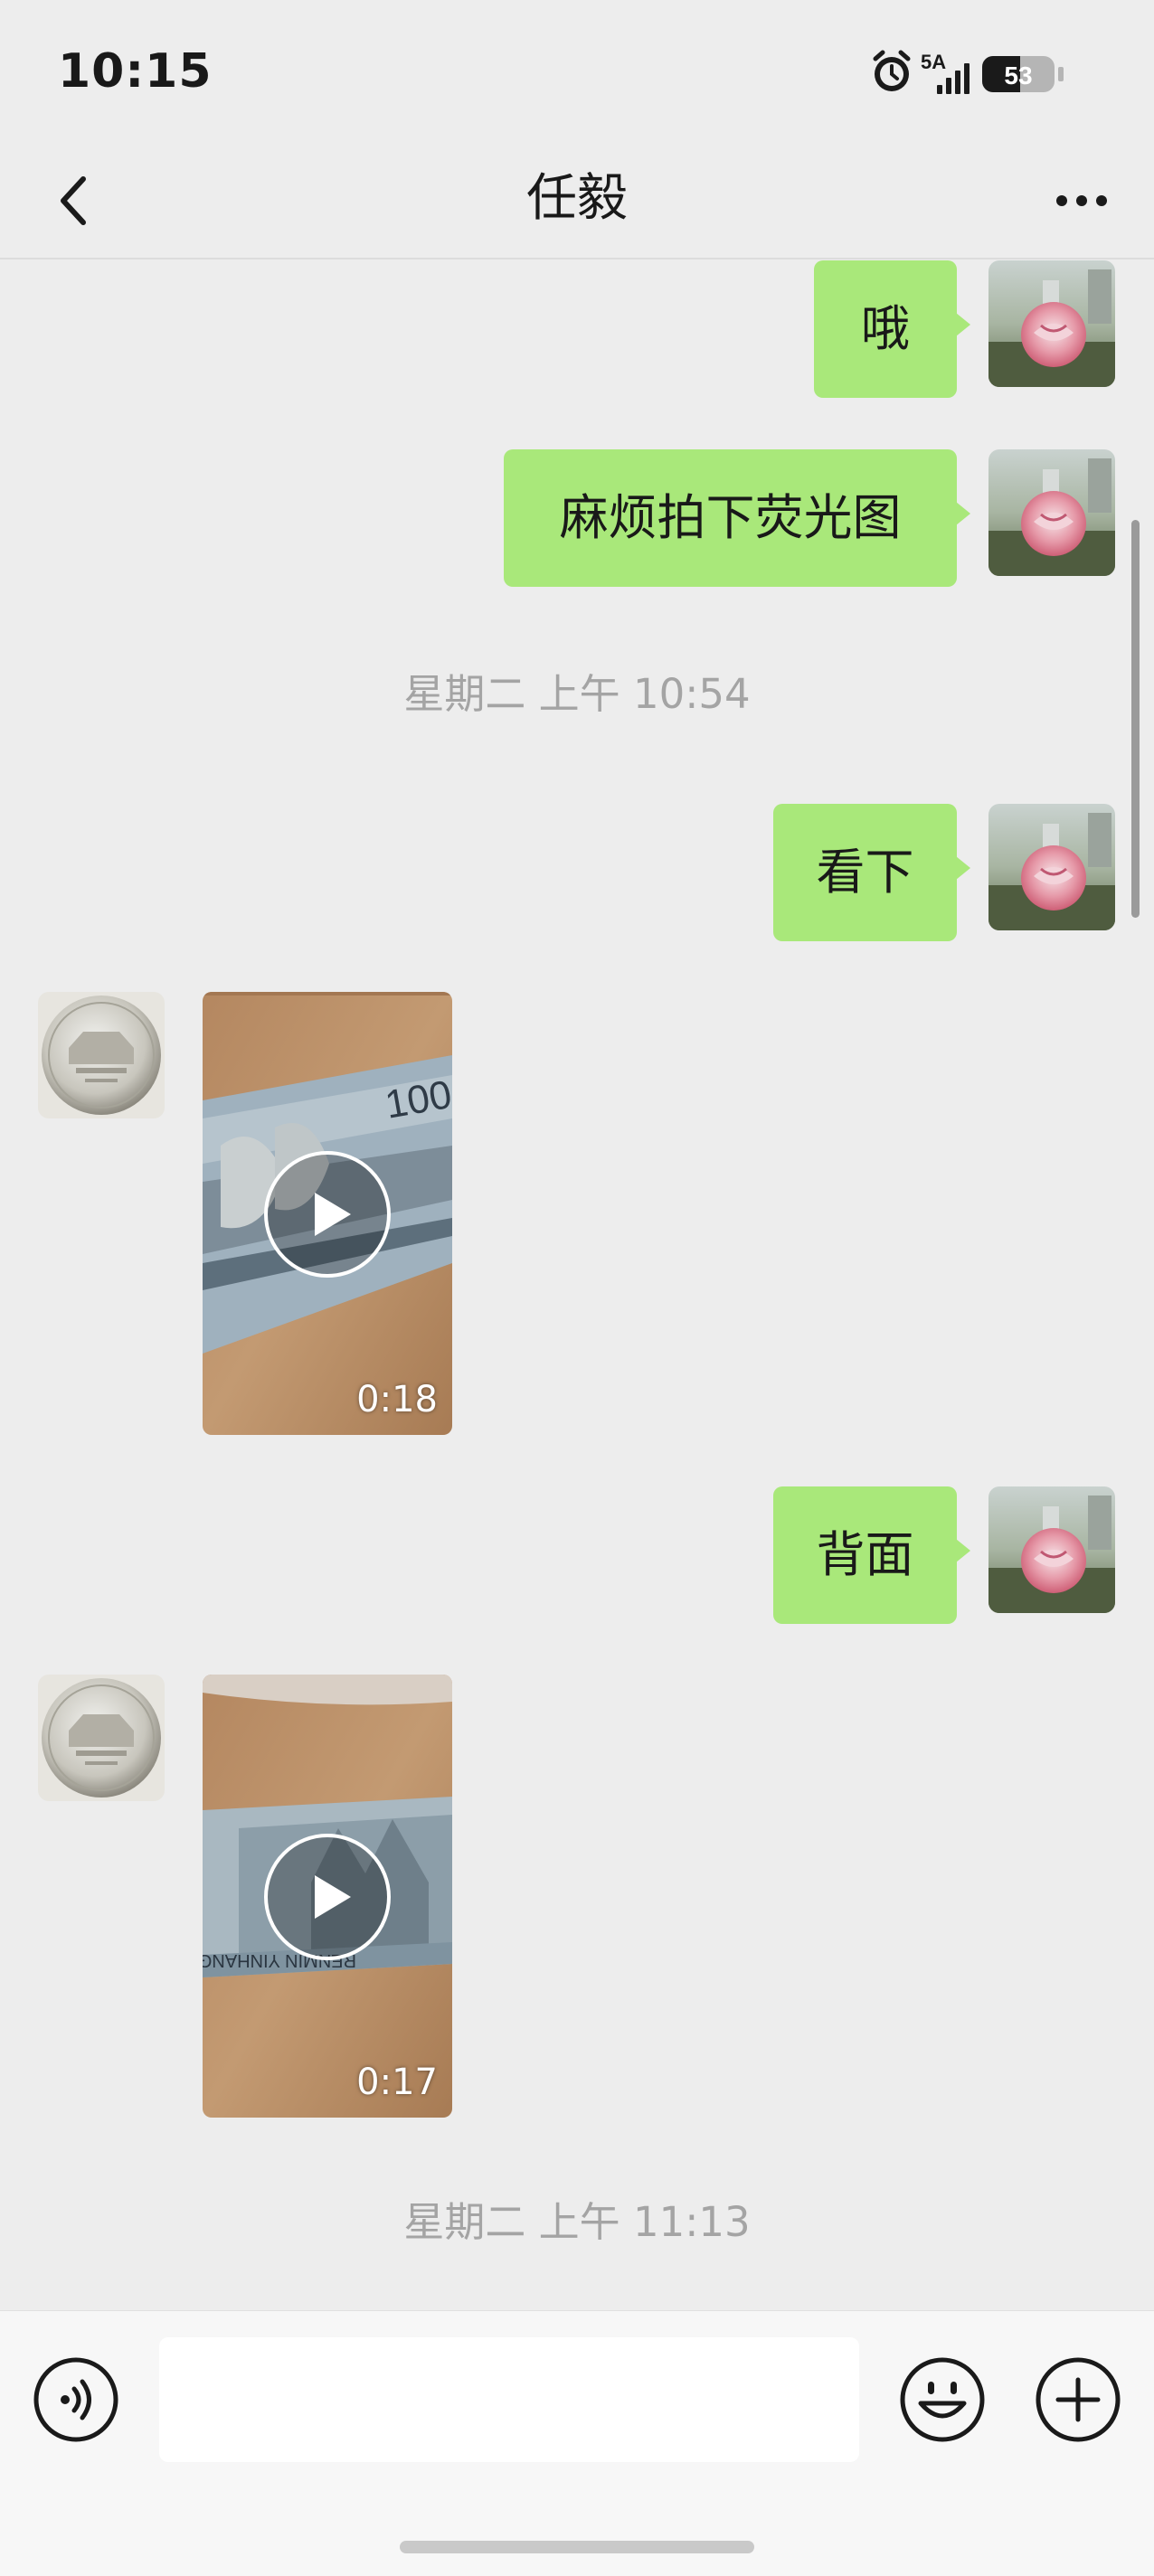 The width and height of the screenshot is (1154, 2576). What do you see at coordinates (577, 72) in the screenshot?
I see `status-bar: 10:15 5A 53` at bounding box center [577, 72].